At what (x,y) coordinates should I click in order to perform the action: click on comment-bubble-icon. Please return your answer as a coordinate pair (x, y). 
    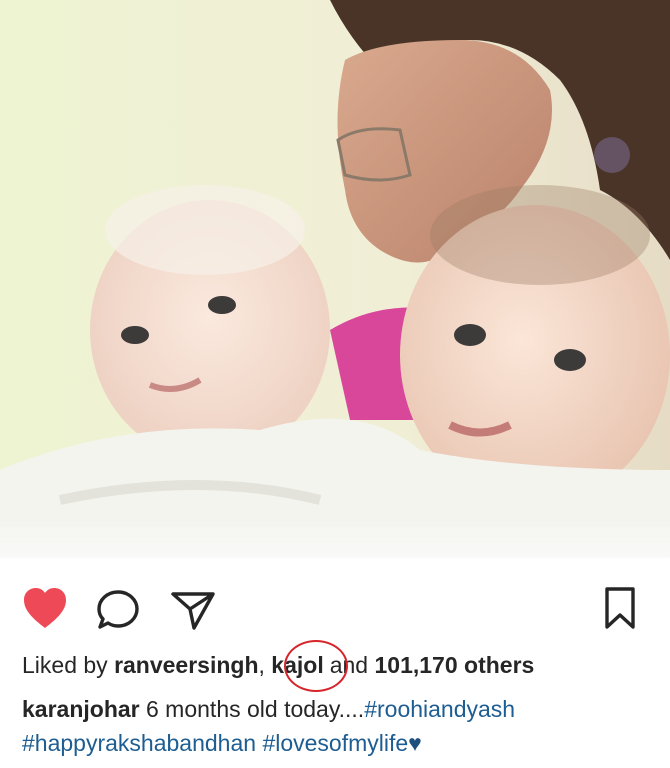
    Looking at the image, I should click on (119, 612).